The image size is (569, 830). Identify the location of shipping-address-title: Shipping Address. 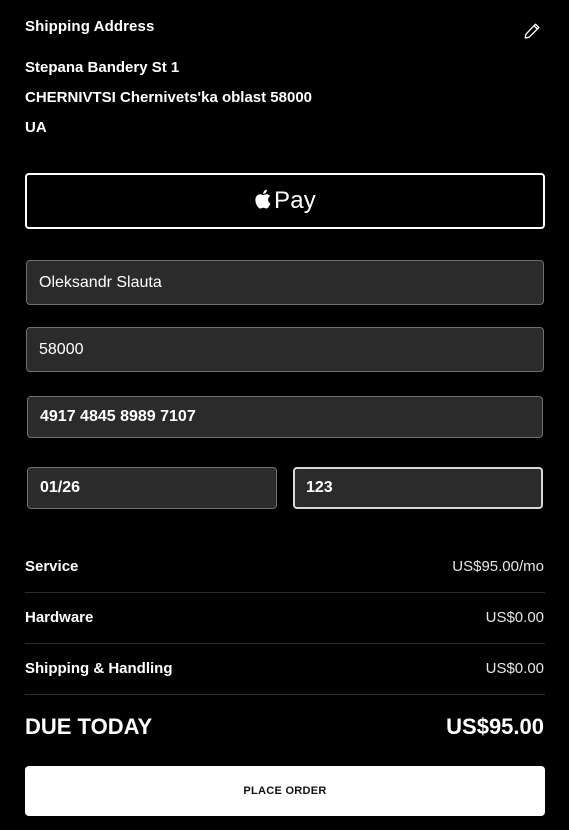
(90, 26).